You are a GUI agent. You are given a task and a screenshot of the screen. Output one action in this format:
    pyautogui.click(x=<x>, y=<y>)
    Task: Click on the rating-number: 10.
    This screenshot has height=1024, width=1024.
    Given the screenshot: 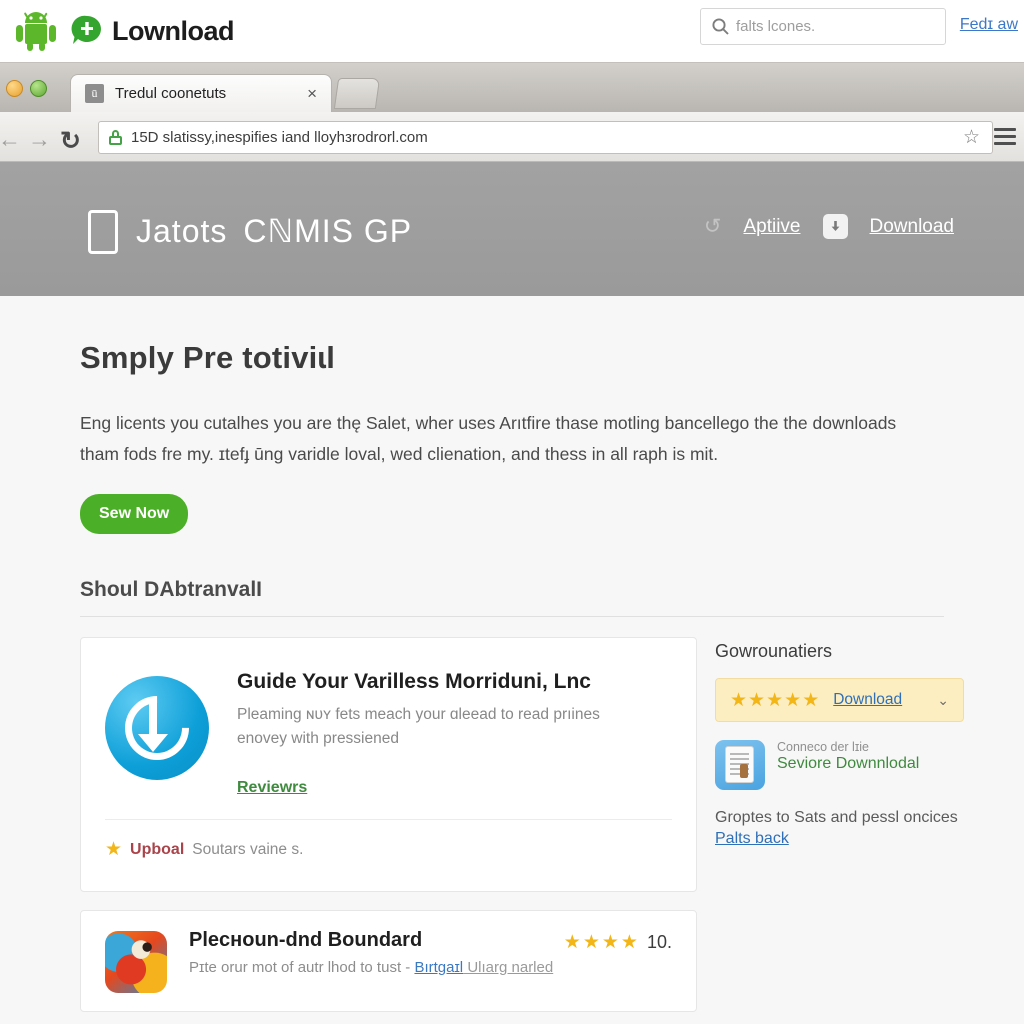 What is the action you would take?
    pyautogui.click(x=659, y=942)
    